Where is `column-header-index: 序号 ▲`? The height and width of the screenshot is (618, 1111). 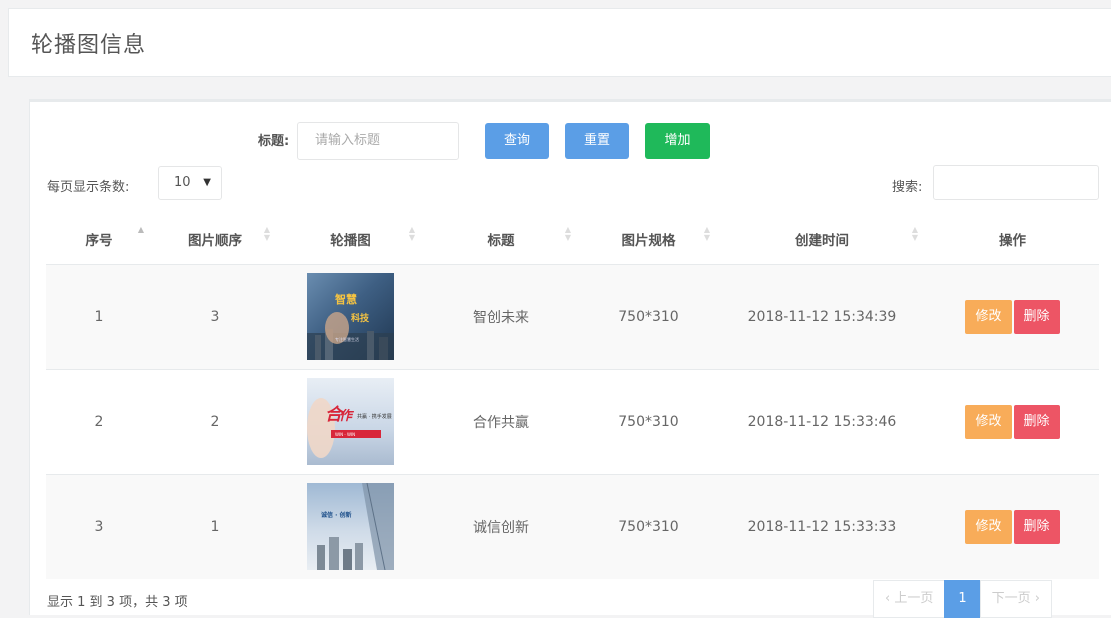
column-header-index: 序号 ▲ is located at coordinates (99, 239).